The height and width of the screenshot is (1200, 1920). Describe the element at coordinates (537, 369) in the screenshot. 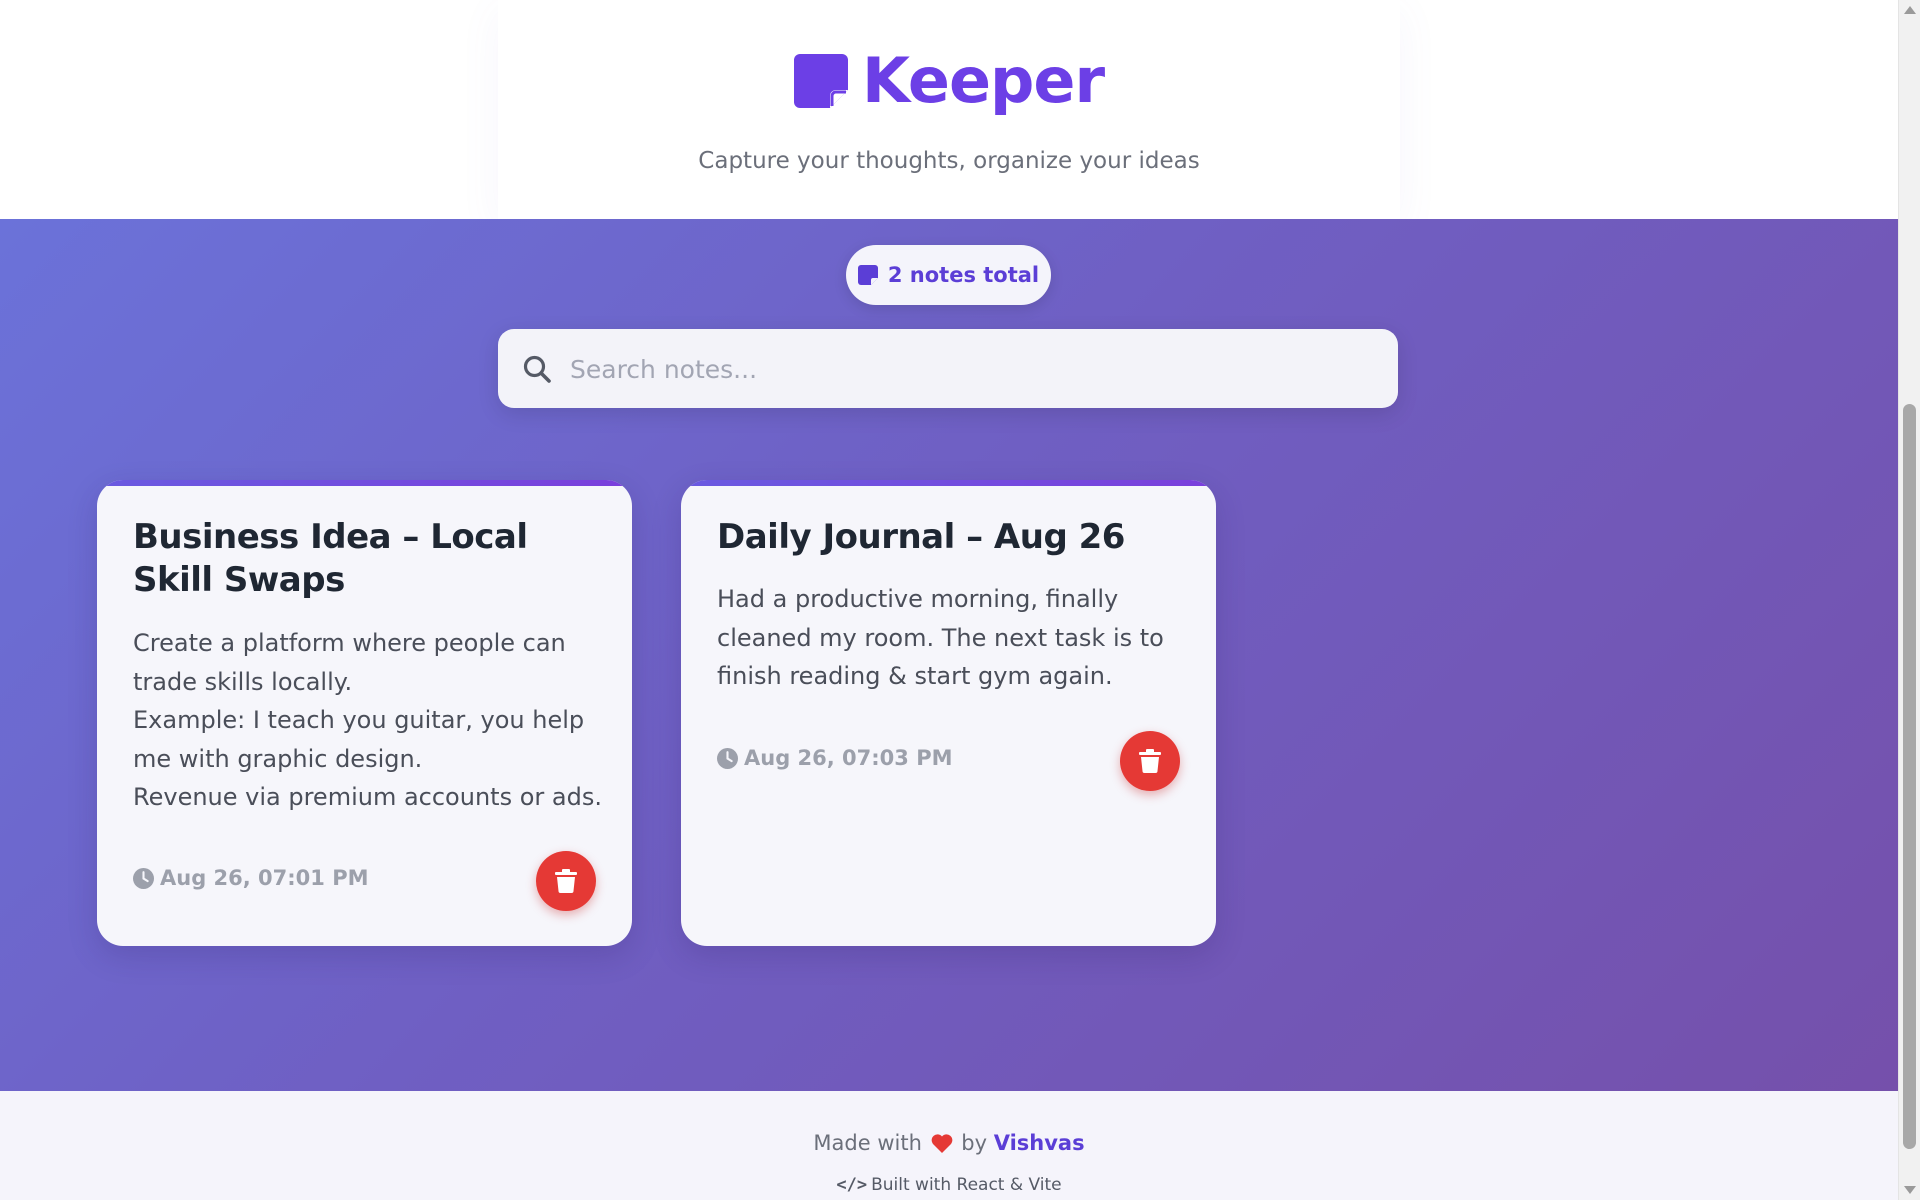

I see `search-icon` at that location.